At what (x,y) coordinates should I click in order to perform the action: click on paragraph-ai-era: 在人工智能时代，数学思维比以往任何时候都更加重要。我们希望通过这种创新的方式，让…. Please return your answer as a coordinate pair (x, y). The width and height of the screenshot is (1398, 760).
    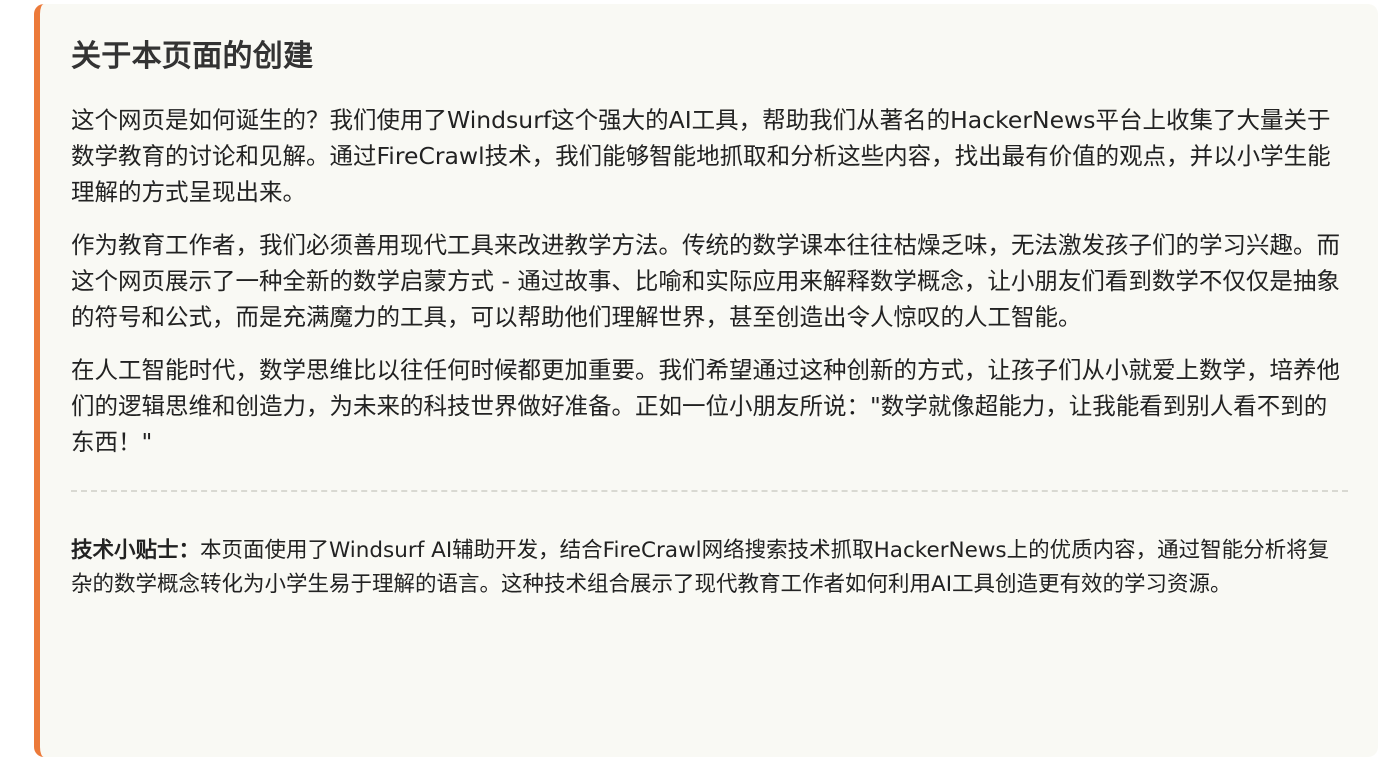
    Looking at the image, I should click on (705, 406).